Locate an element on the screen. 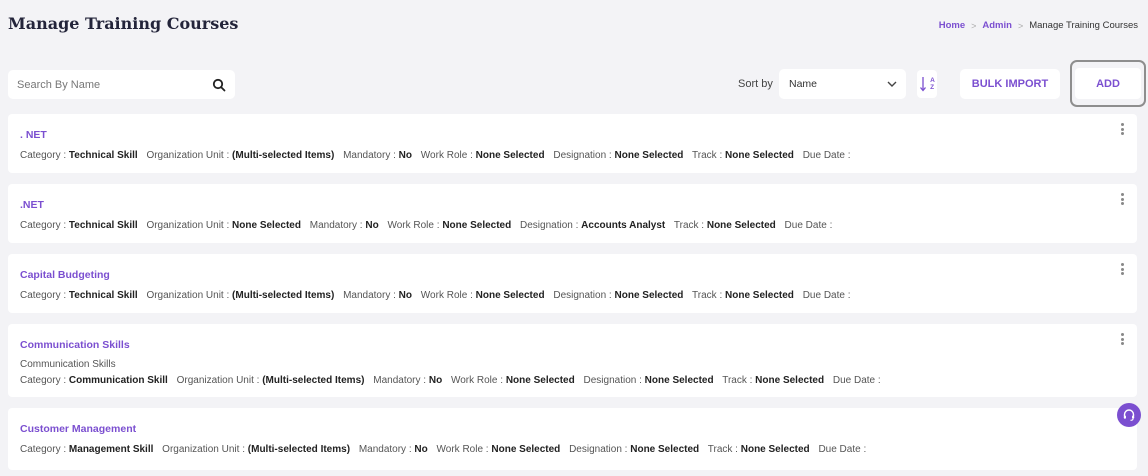  search-input is located at coordinates (107, 84).